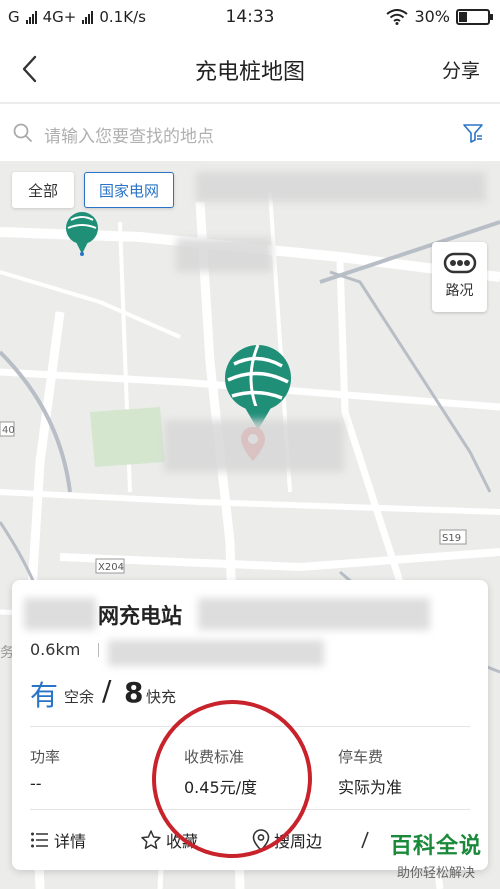  I want to click on watermark-subtitle: 助你轻松解决, so click(435, 873).